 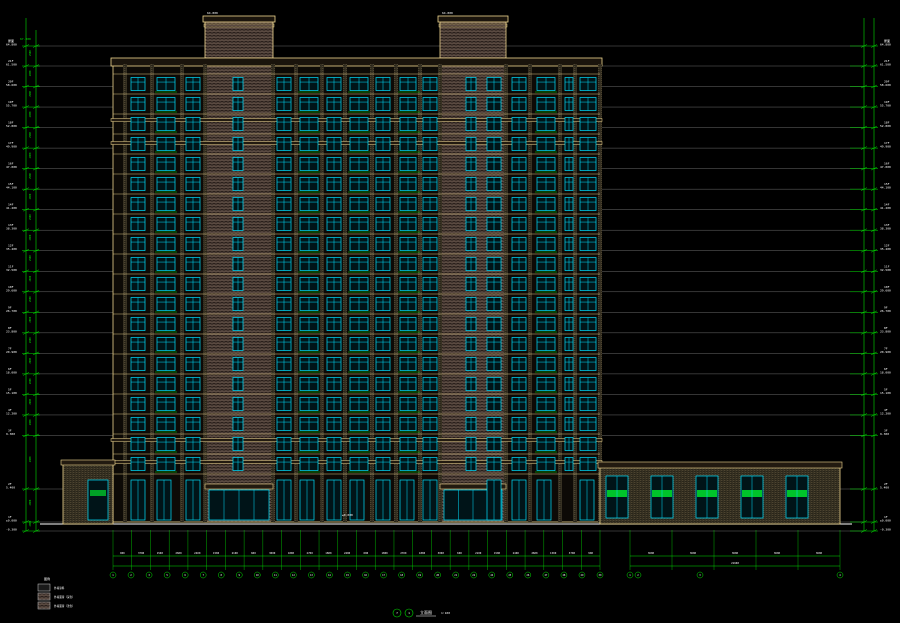 I want to click on left-level-value: 29.600, so click(x=11, y=290).